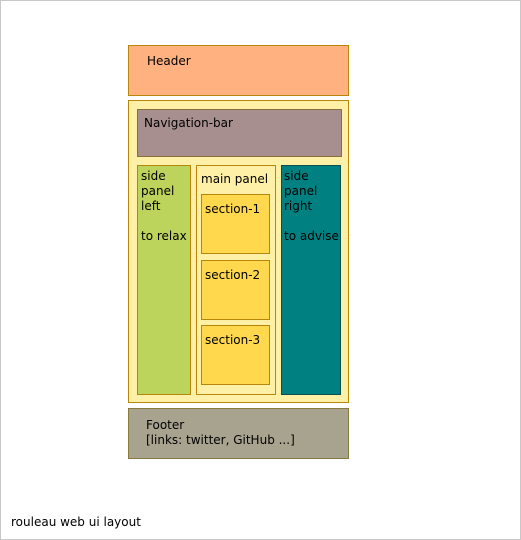  I want to click on side-panel-right-box: side panel right to advise, so click(311, 280).